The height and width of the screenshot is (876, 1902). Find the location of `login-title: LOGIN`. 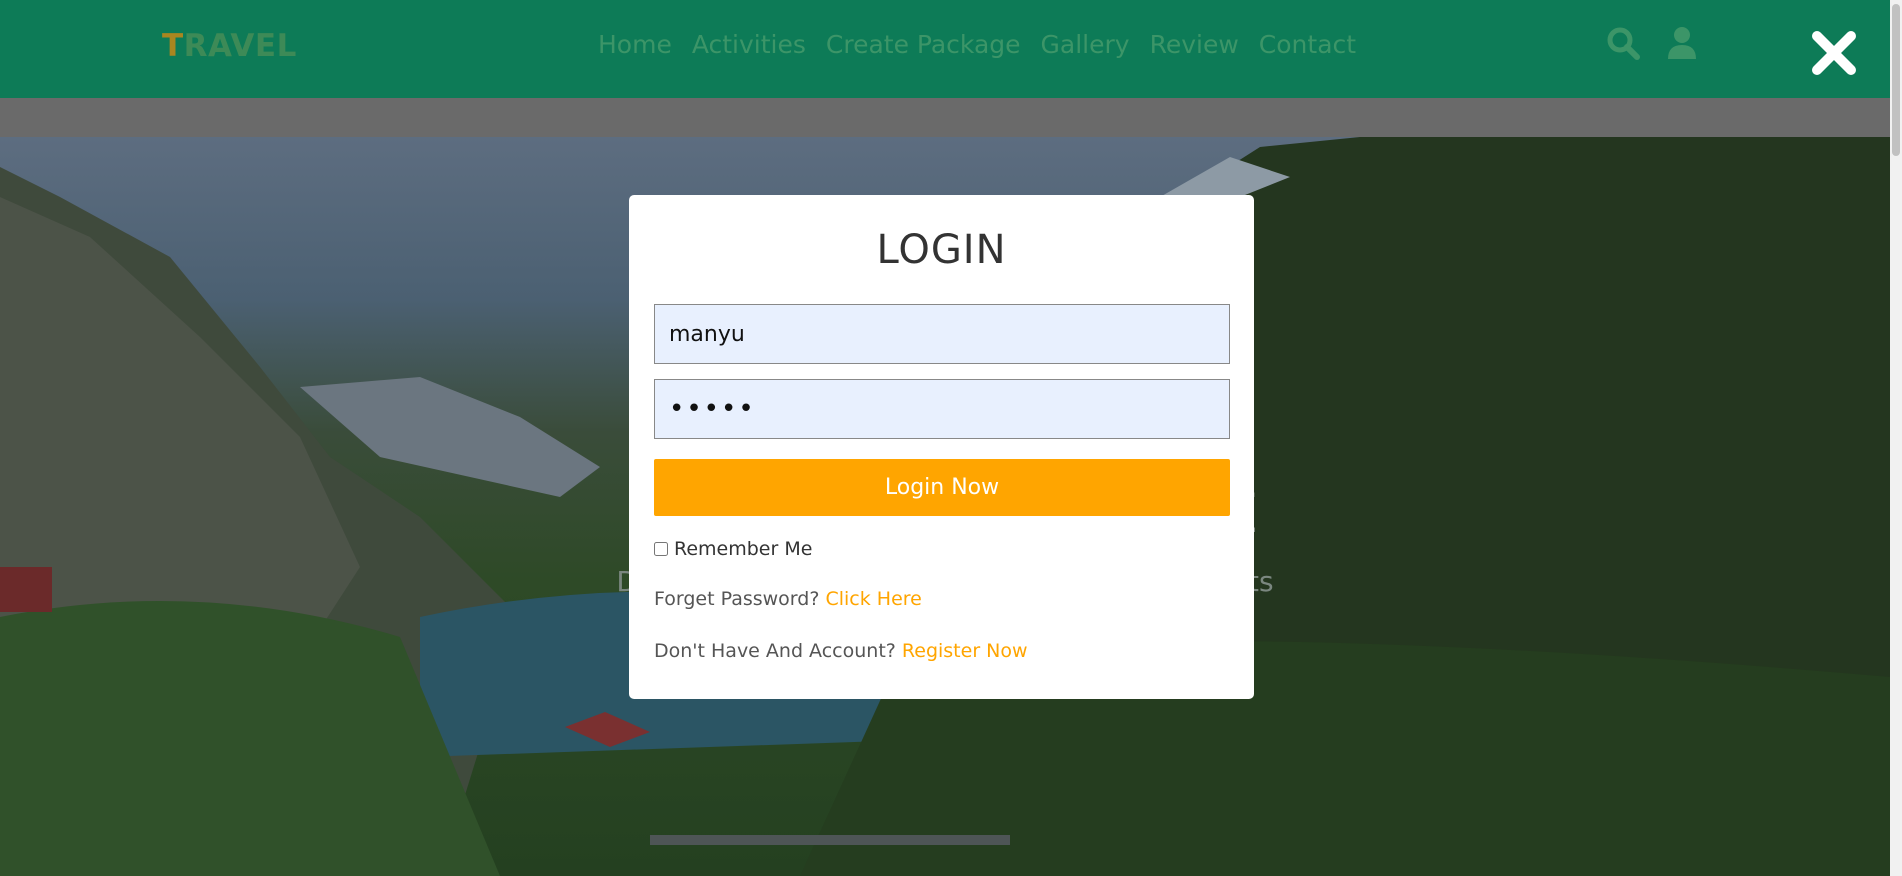

login-title: LOGIN is located at coordinates (941, 250).